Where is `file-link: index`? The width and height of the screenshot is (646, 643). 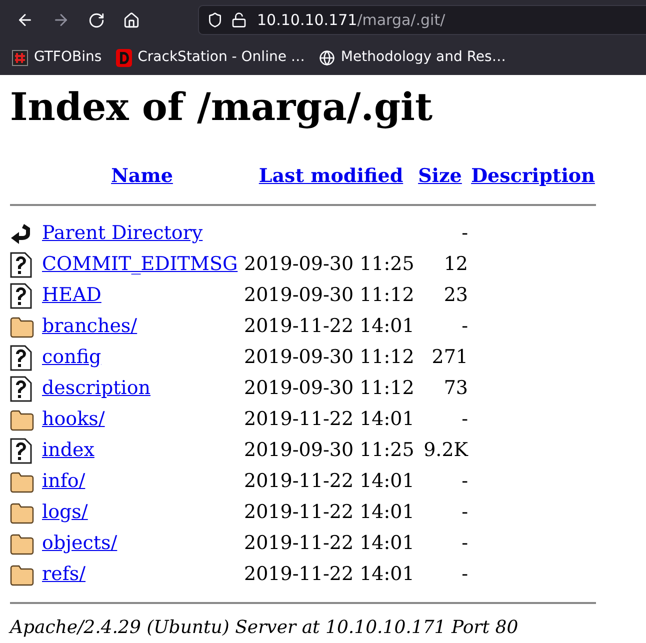 file-link: index is located at coordinates (68, 450).